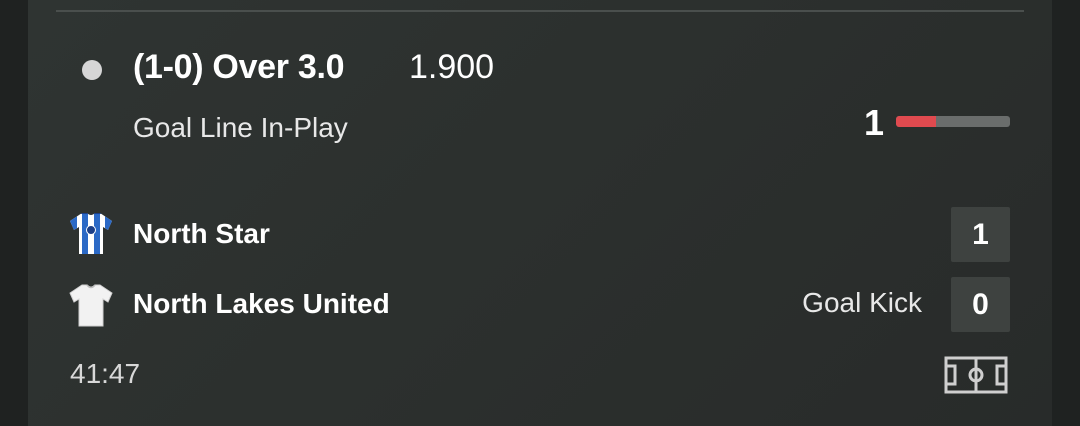  What do you see at coordinates (874, 122) in the screenshot?
I see `stake-count: 1` at bounding box center [874, 122].